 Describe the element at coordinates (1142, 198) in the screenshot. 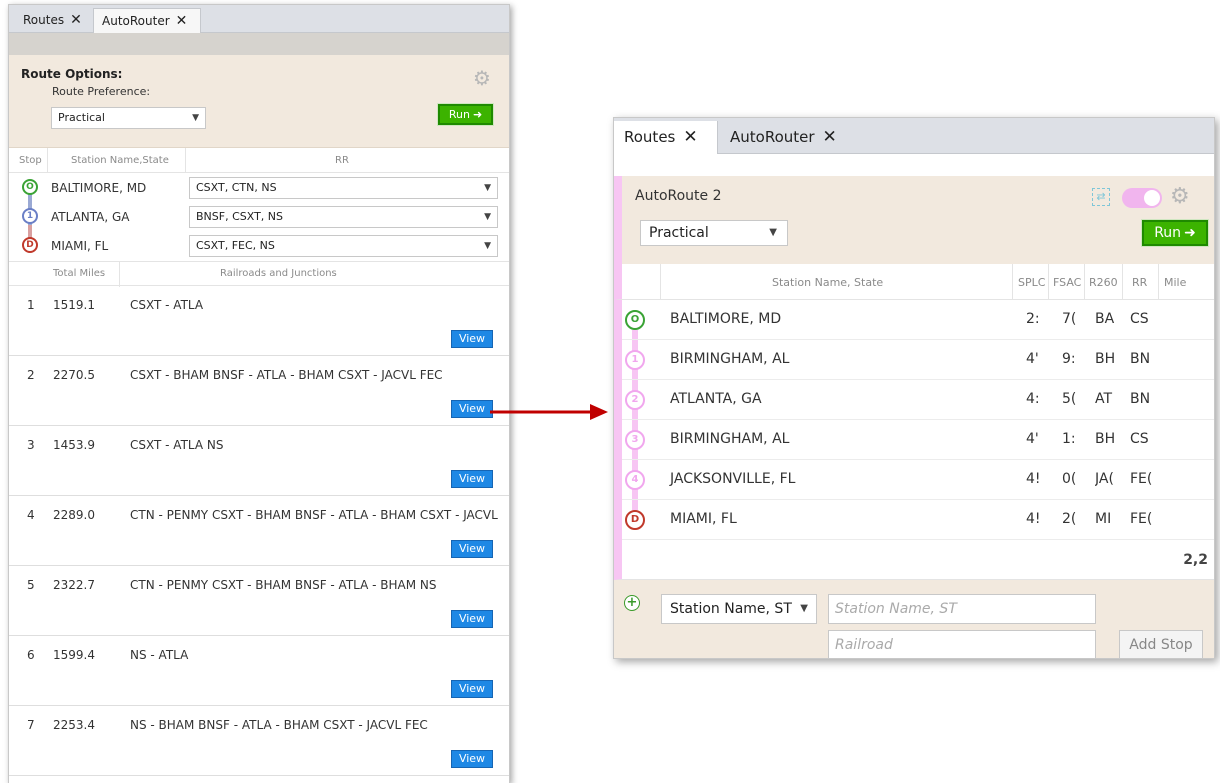

I see `route-toggle` at that location.